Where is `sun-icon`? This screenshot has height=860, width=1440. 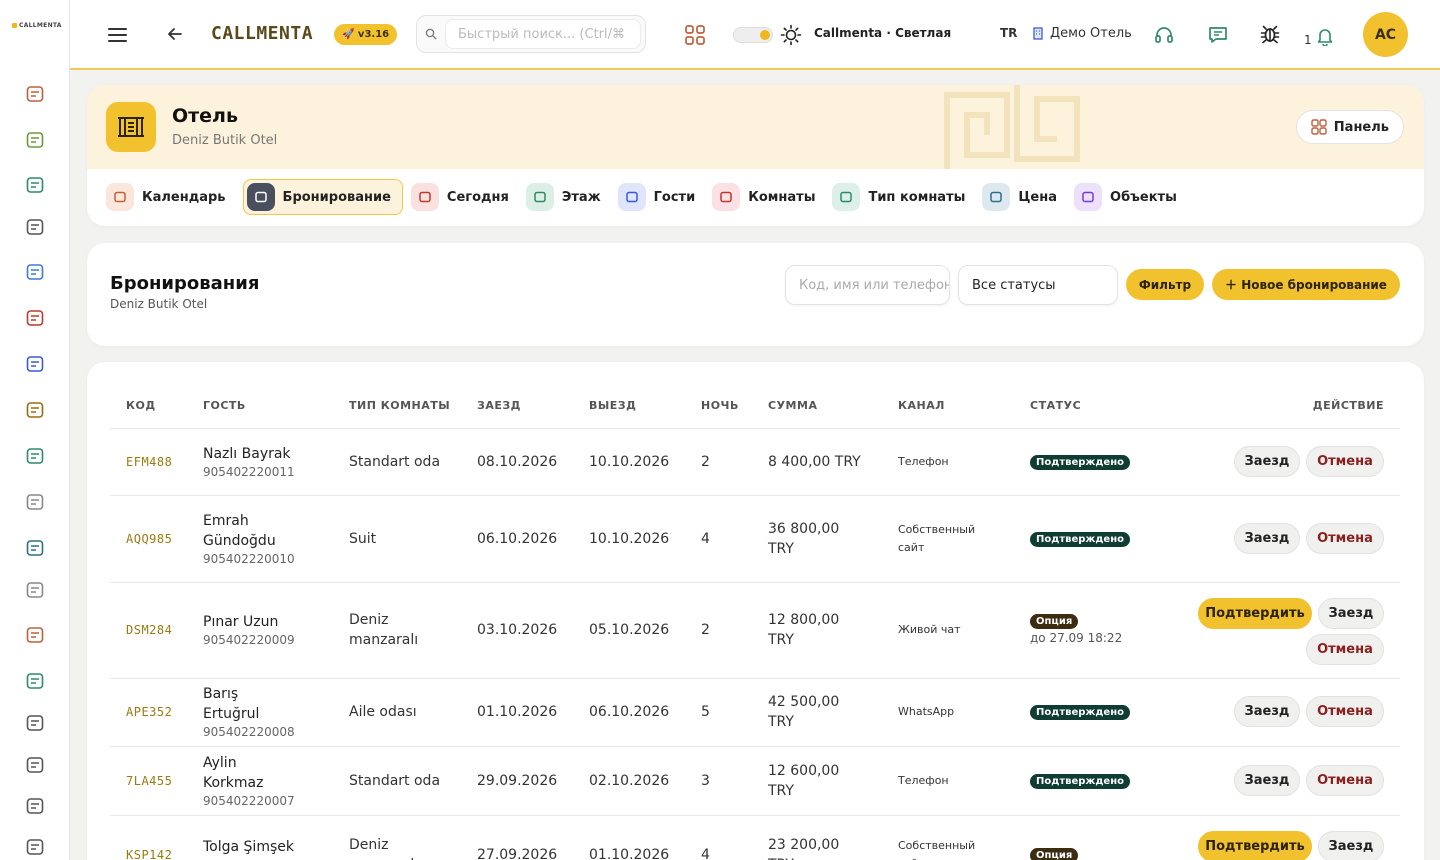
sun-icon is located at coordinates (791, 35).